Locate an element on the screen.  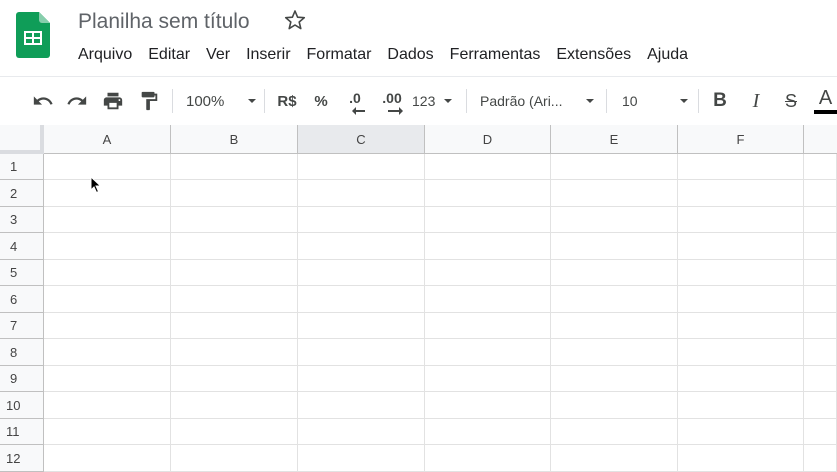
sheets-logo-icon is located at coordinates (33, 35).